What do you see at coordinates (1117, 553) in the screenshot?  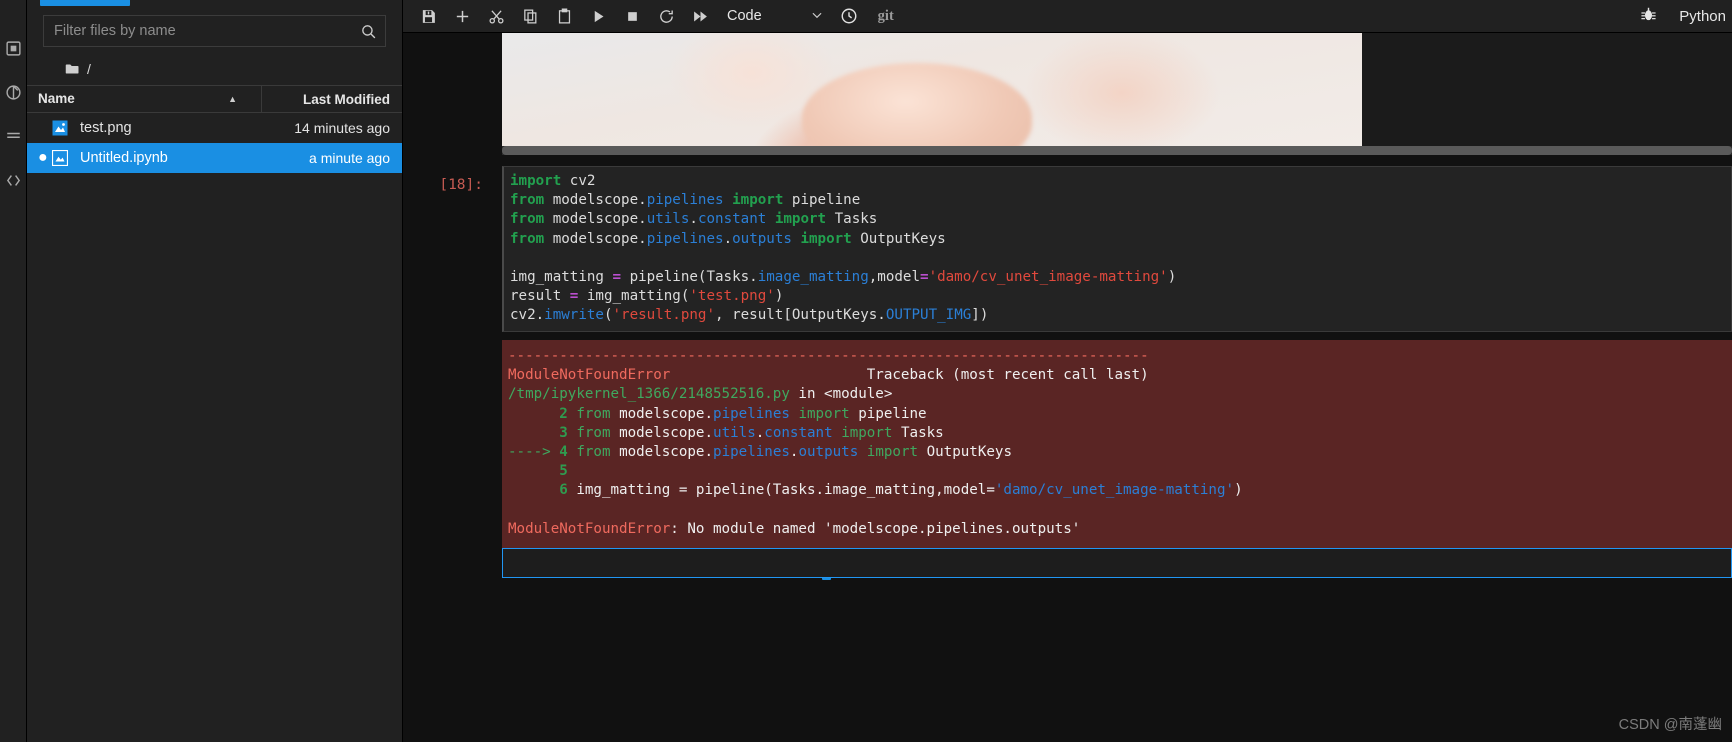 I see `empty-cell-source` at bounding box center [1117, 553].